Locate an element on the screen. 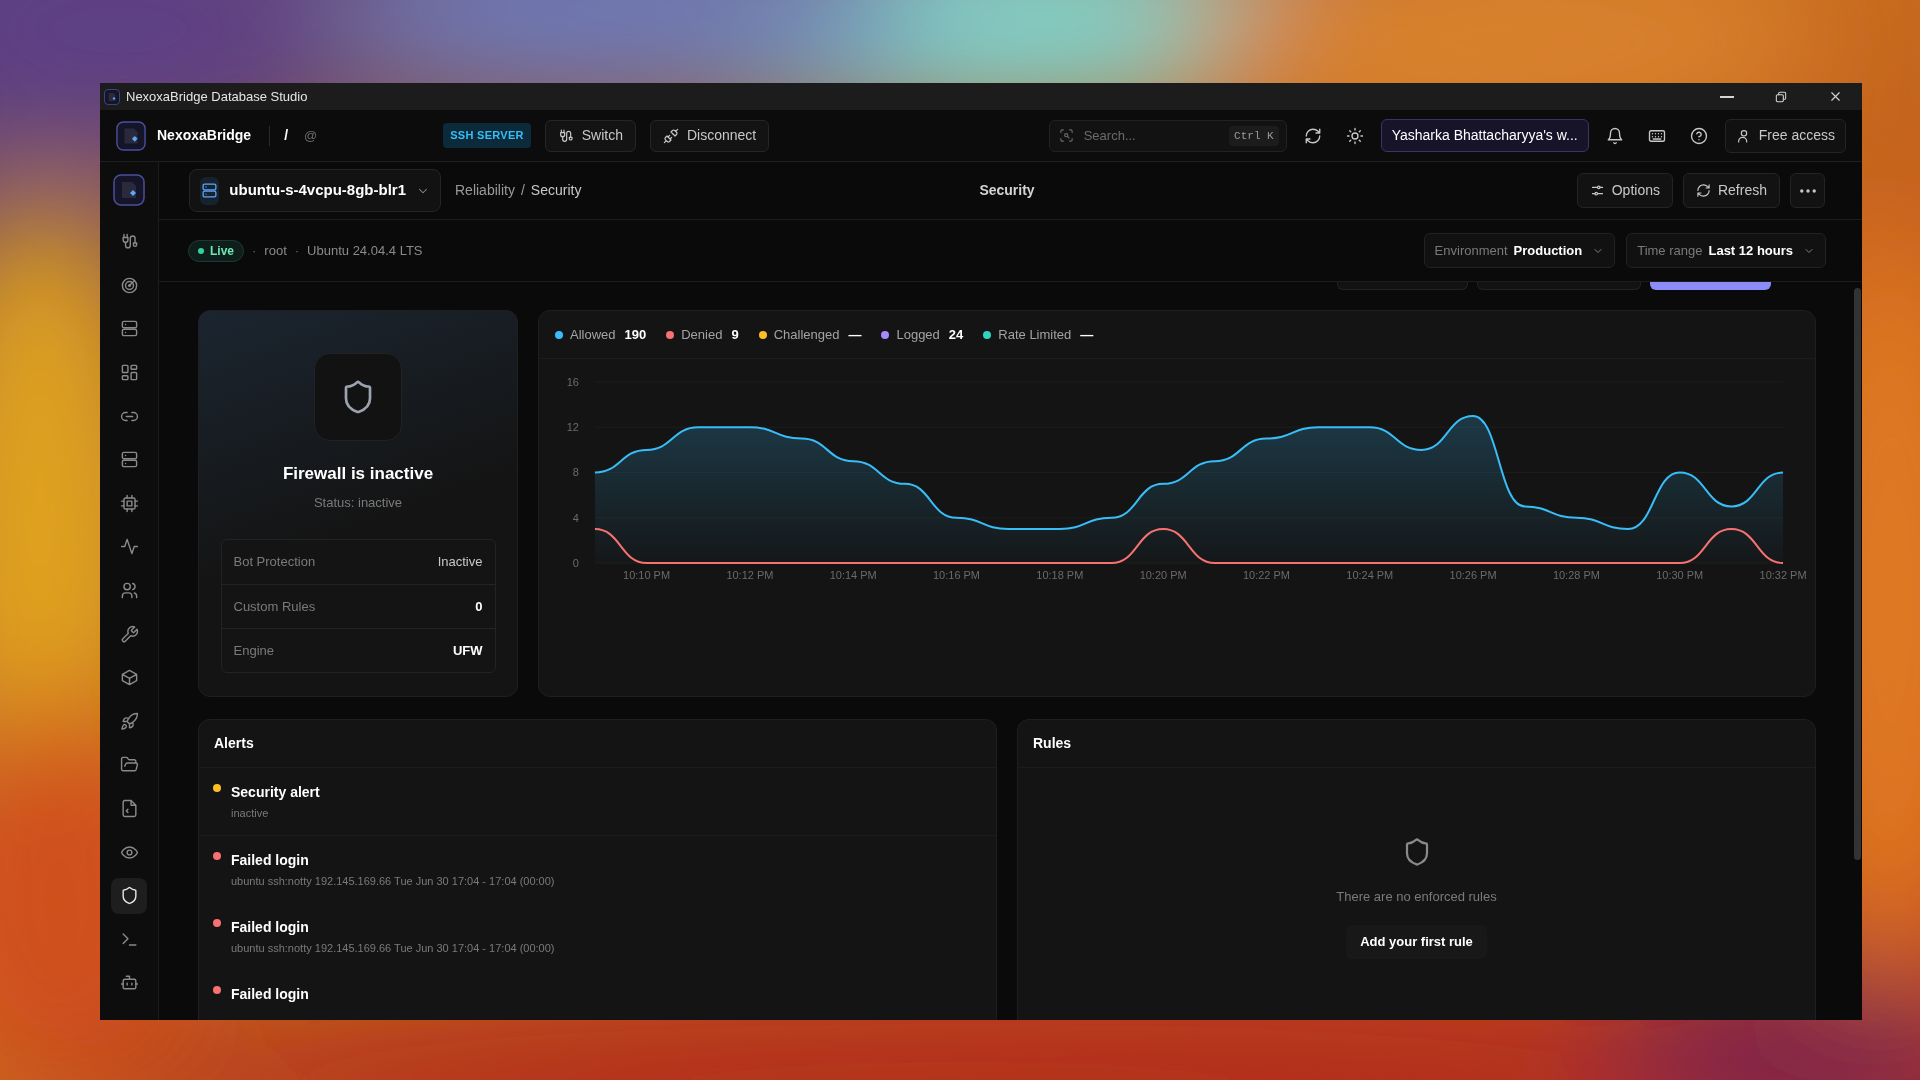 Image resolution: width=1920 pixels, height=1080 pixels. account-button: Free access is located at coordinates (1785, 135).